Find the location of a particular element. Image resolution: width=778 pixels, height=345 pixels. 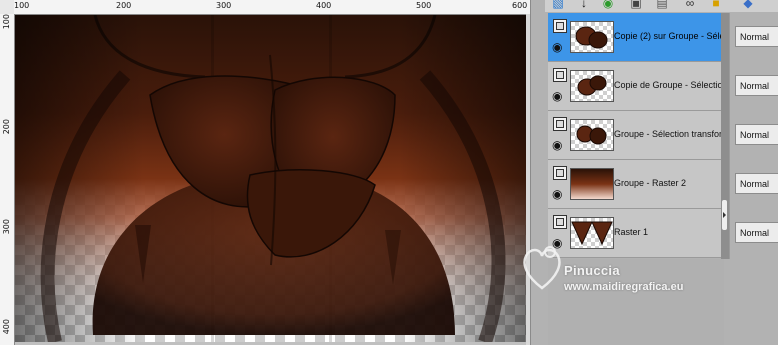

ruler-top-label: 300 is located at coordinates (224, 5).